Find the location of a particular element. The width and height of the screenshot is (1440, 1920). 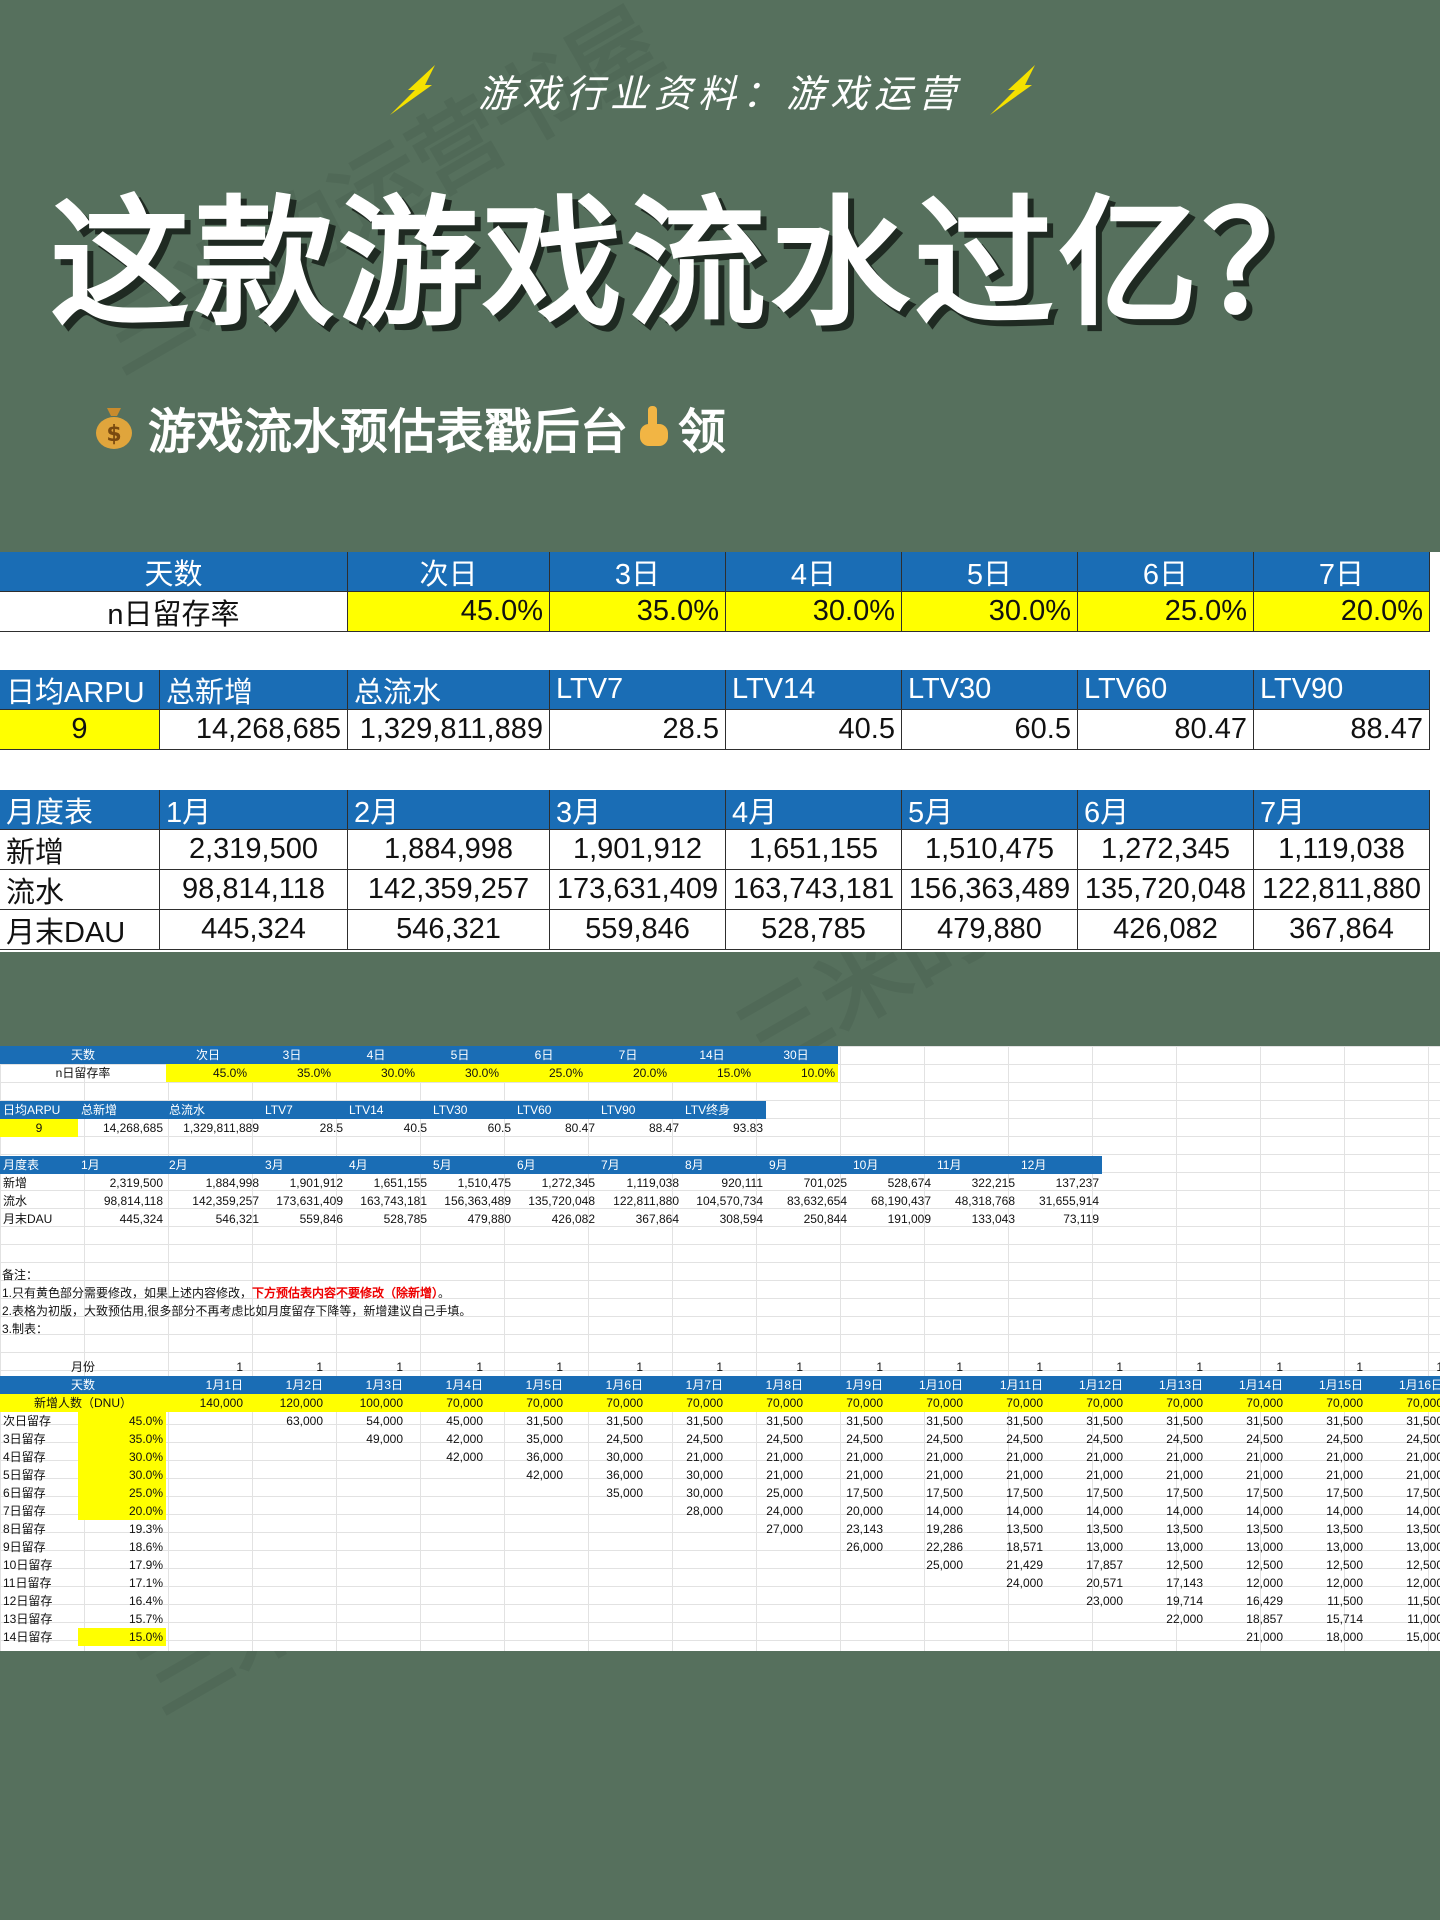

sheet-monthly-header: 12月 is located at coordinates (1060, 1165).